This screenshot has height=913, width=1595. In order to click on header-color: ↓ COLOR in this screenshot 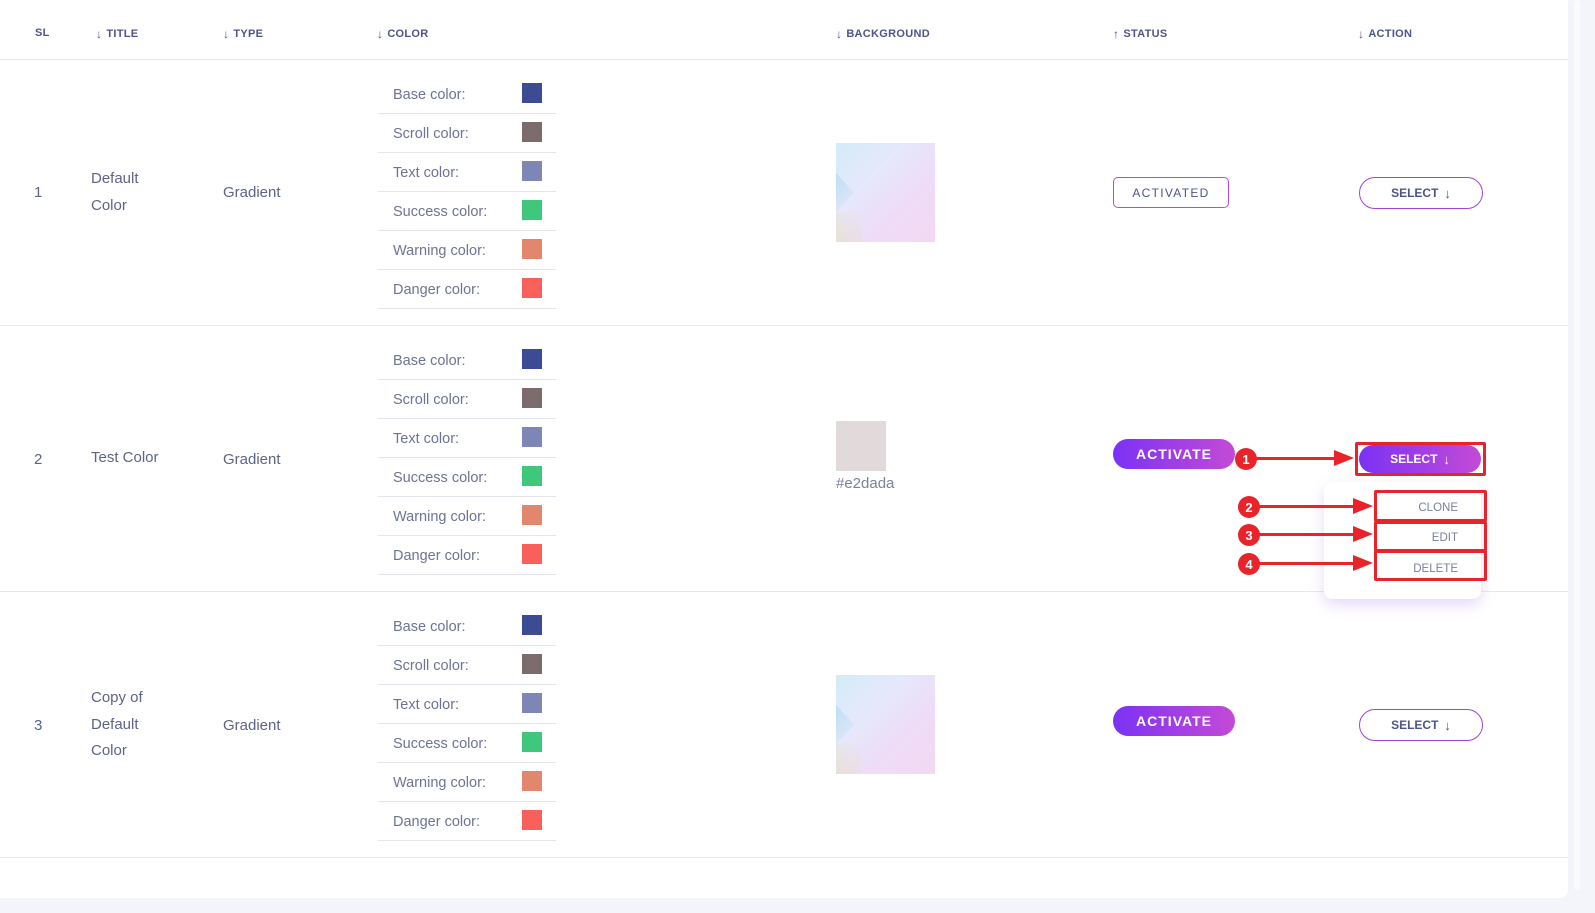, I will do `click(403, 34)`.